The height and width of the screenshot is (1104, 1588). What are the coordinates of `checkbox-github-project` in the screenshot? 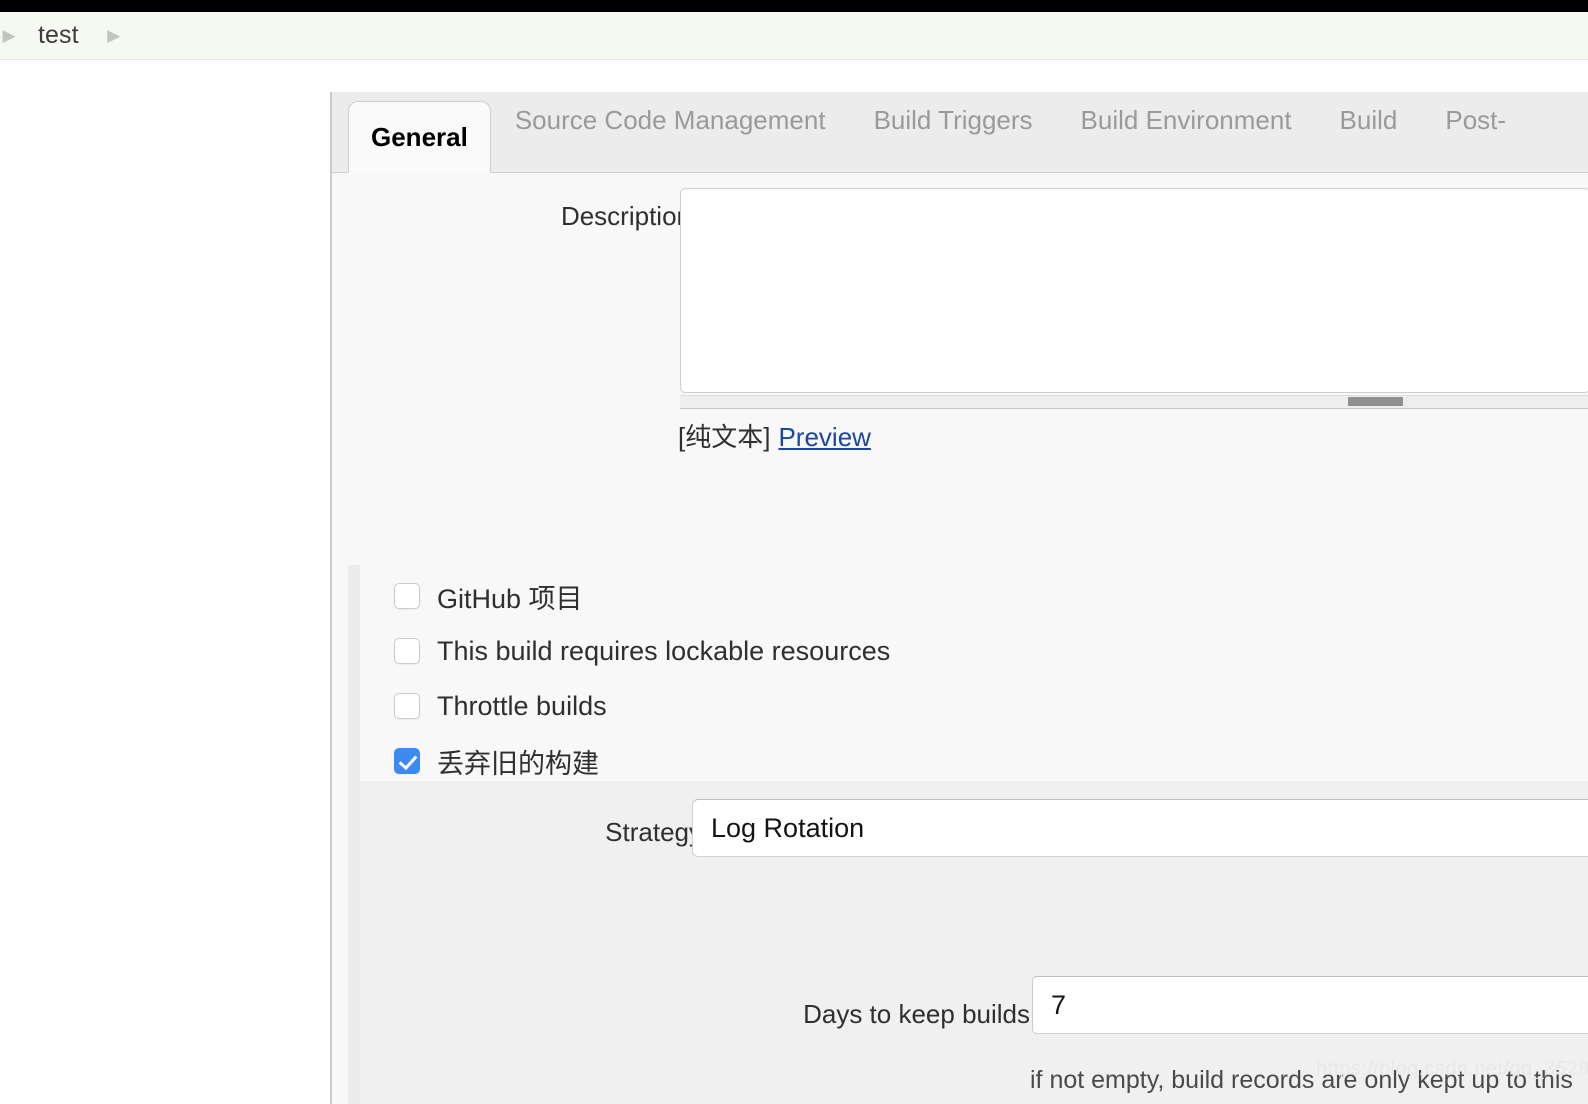 It's located at (407, 596).